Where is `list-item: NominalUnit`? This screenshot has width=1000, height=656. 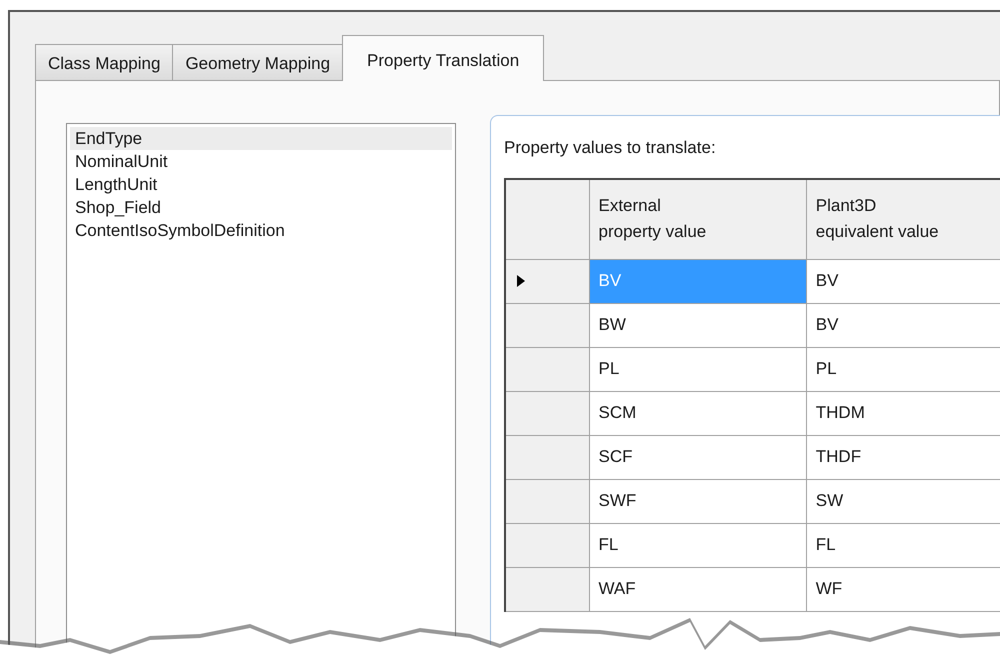
list-item: NominalUnit is located at coordinates (261, 161).